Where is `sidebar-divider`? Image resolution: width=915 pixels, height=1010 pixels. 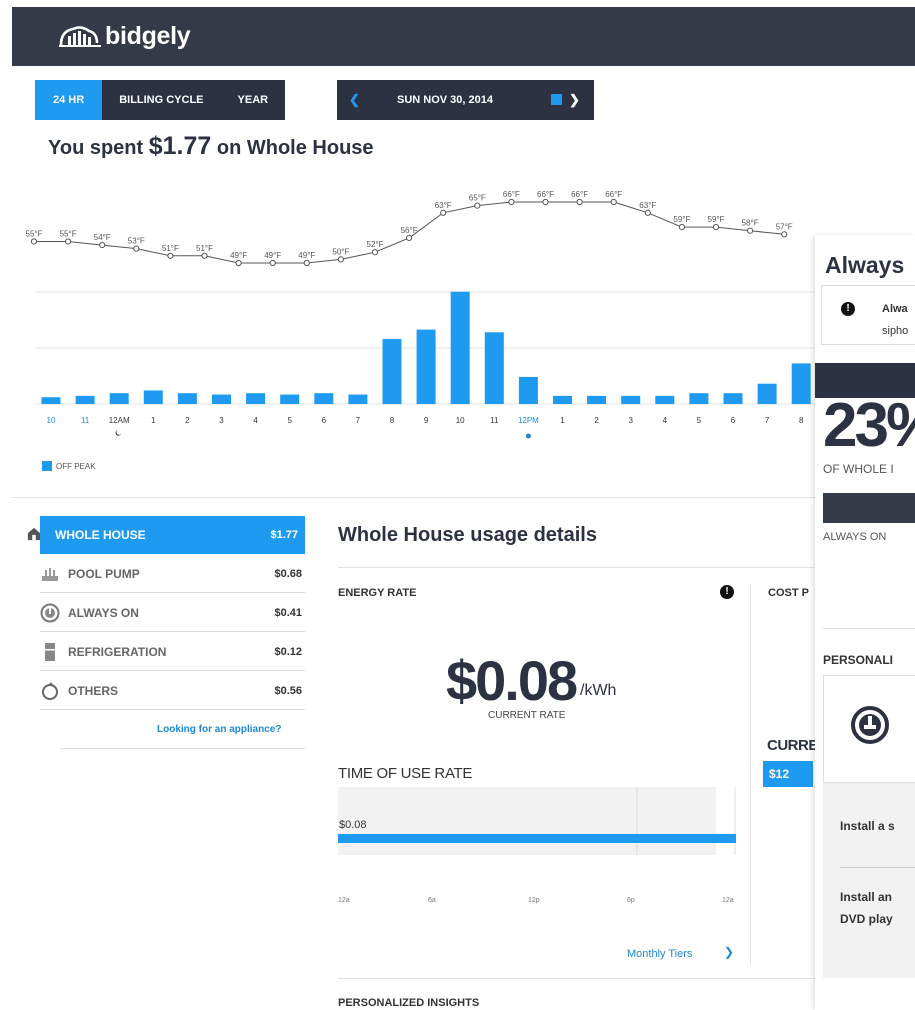
sidebar-divider is located at coordinates (182, 748).